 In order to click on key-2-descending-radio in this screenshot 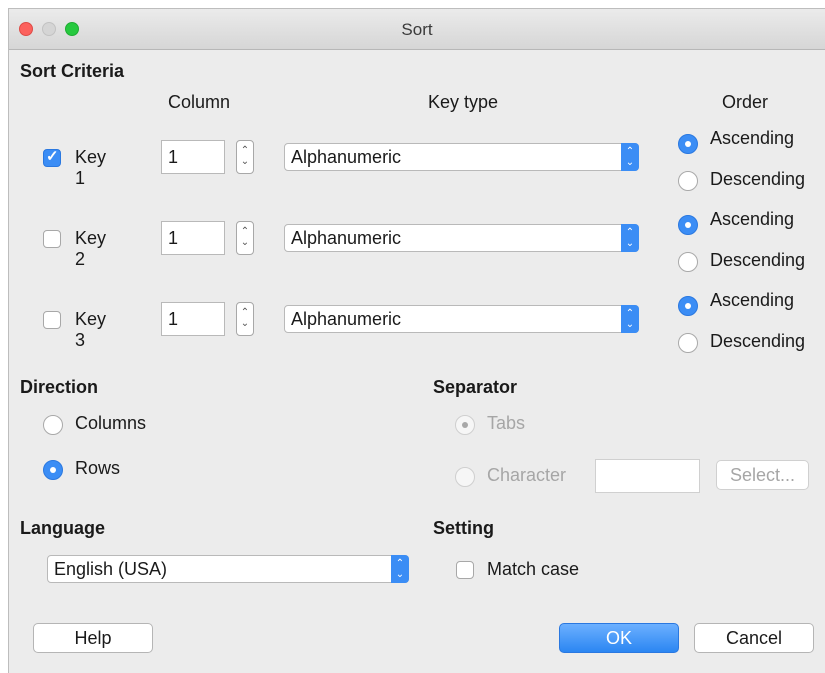, I will do `click(688, 262)`.